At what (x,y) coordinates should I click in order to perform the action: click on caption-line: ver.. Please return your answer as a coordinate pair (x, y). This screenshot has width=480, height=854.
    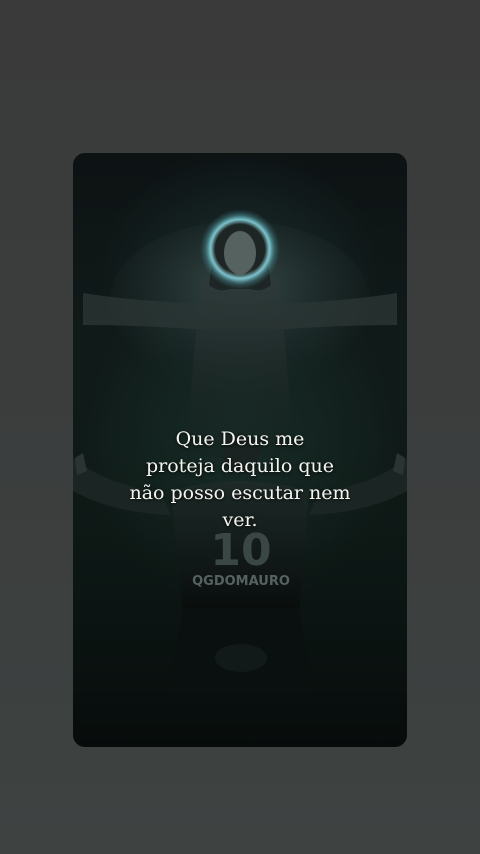
    Looking at the image, I should click on (240, 520).